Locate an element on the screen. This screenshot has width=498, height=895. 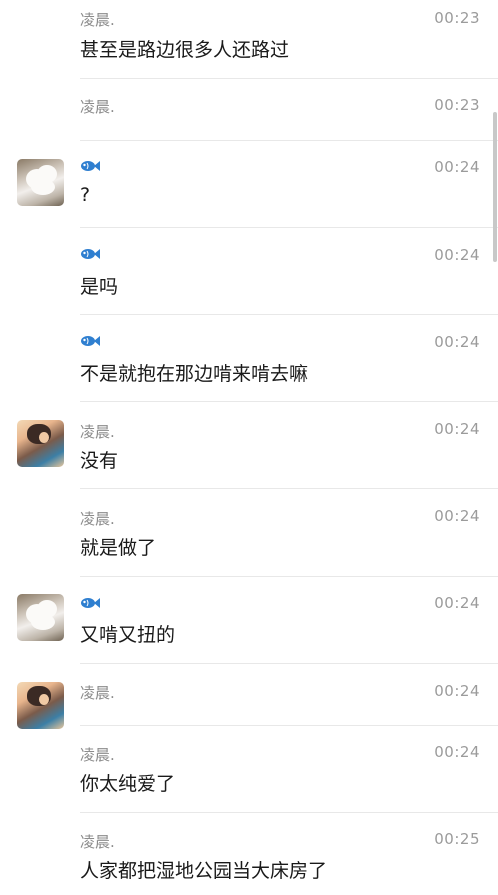
message-text: 你太纯爱了 is located at coordinates (128, 784).